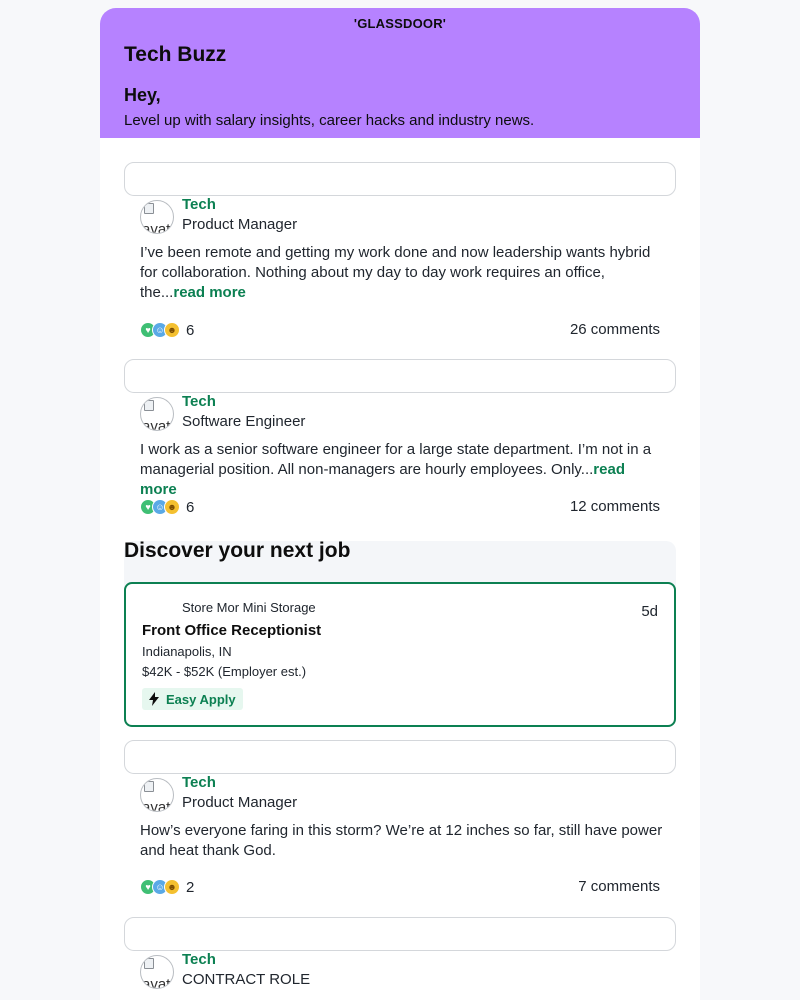 This screenshot has height=1000, width=800. What do you see at coordinates (237, 550) in the screenshot?
I see `jobs-section-title: Discover your next job` at bounding box center [237, 550].